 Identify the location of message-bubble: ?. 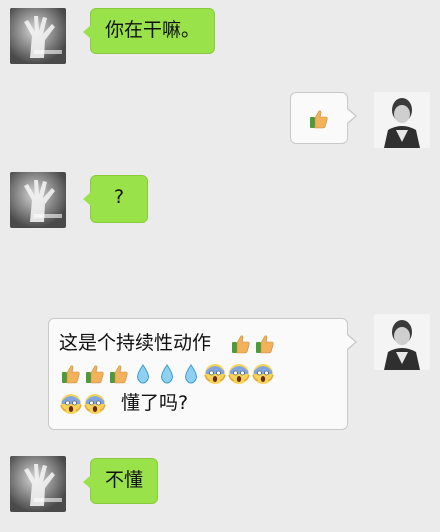
(115, 199).